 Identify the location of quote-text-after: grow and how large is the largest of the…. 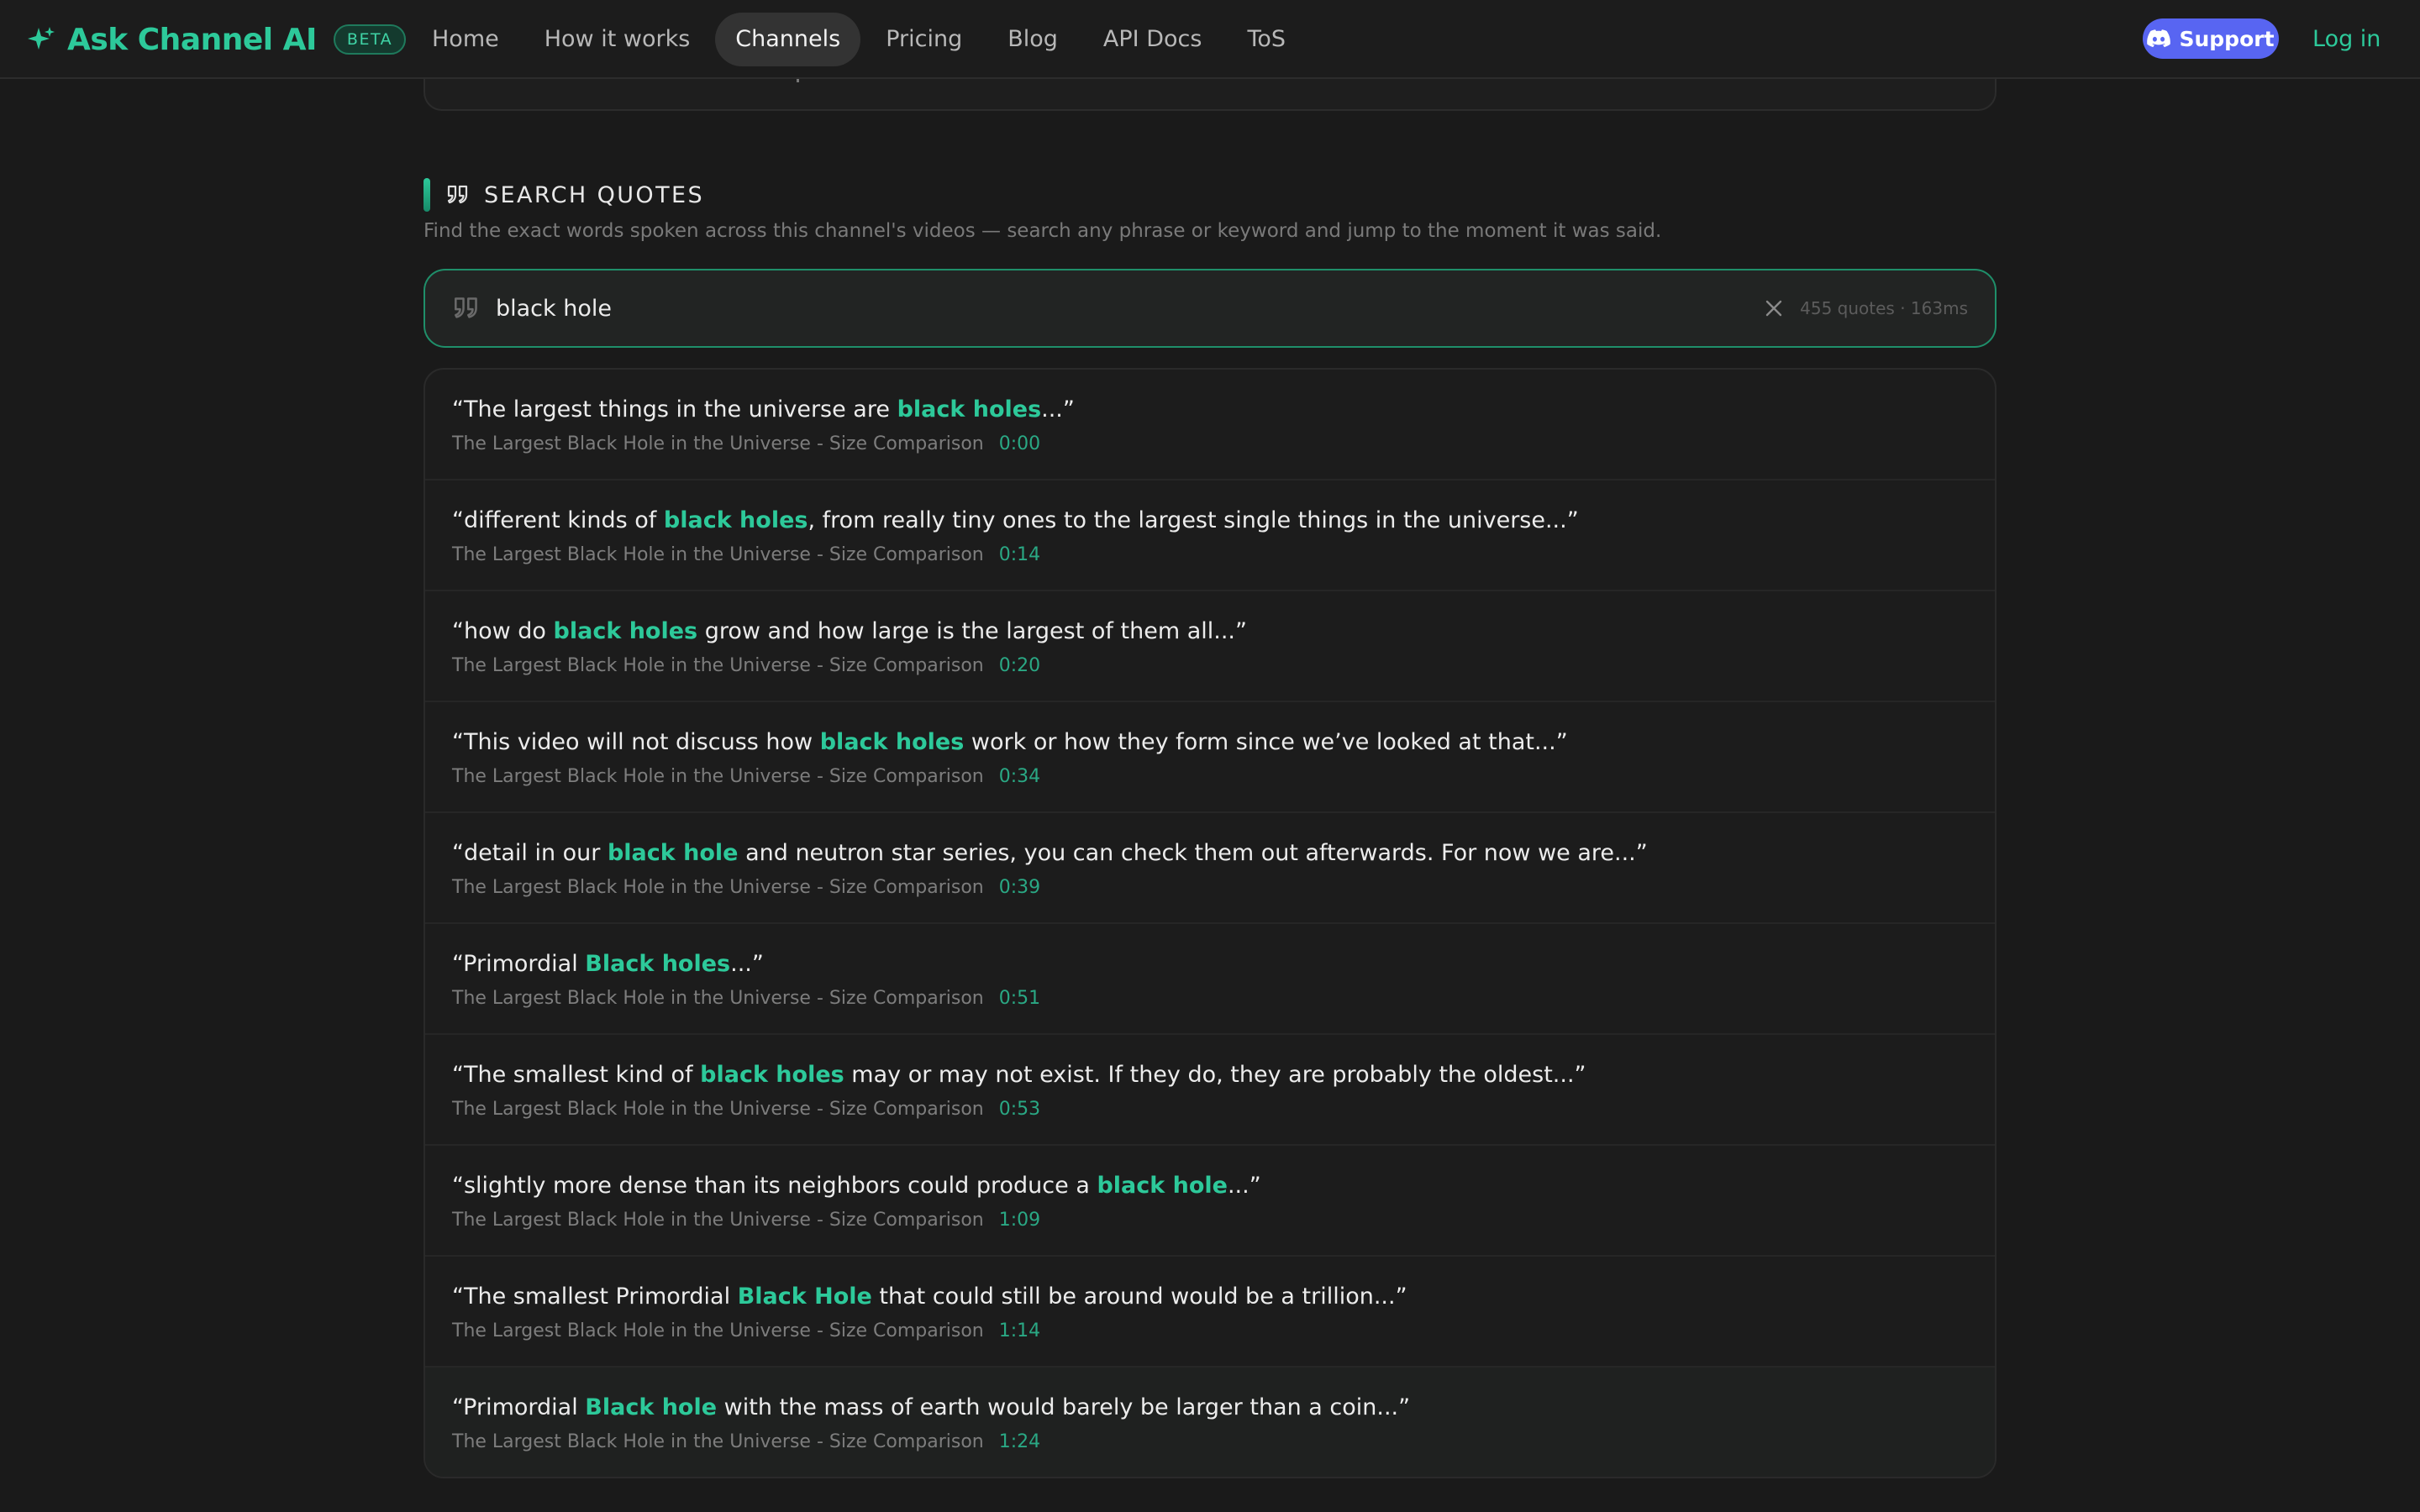
(972, 631).